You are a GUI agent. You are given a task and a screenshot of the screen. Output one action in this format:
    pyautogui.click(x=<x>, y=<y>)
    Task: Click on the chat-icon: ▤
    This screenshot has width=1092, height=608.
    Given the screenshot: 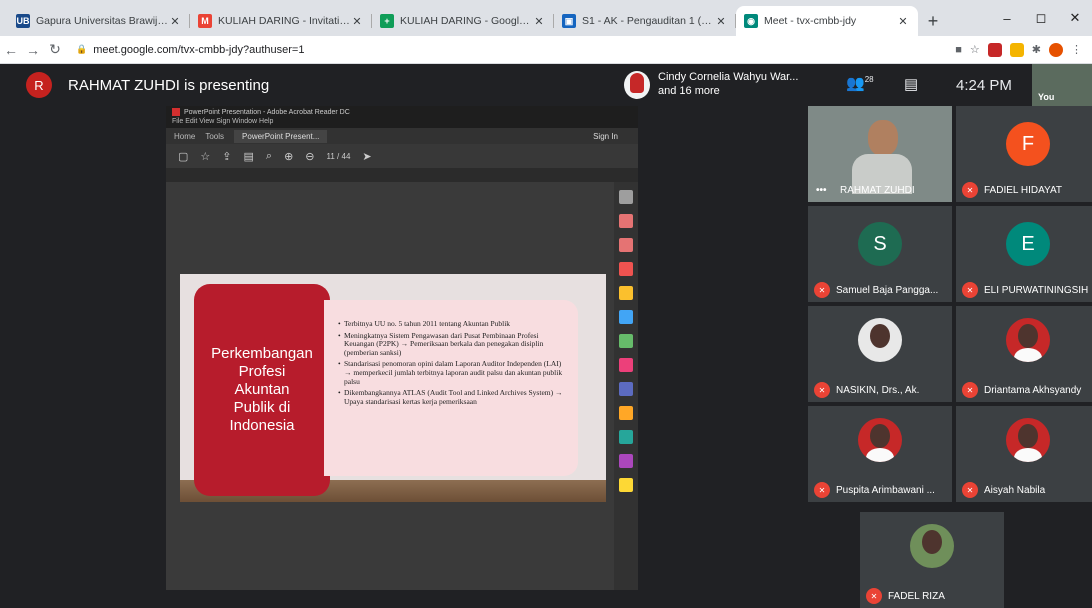 What is the action you would take?
    pyautogui.click(x=911, y=84)
    